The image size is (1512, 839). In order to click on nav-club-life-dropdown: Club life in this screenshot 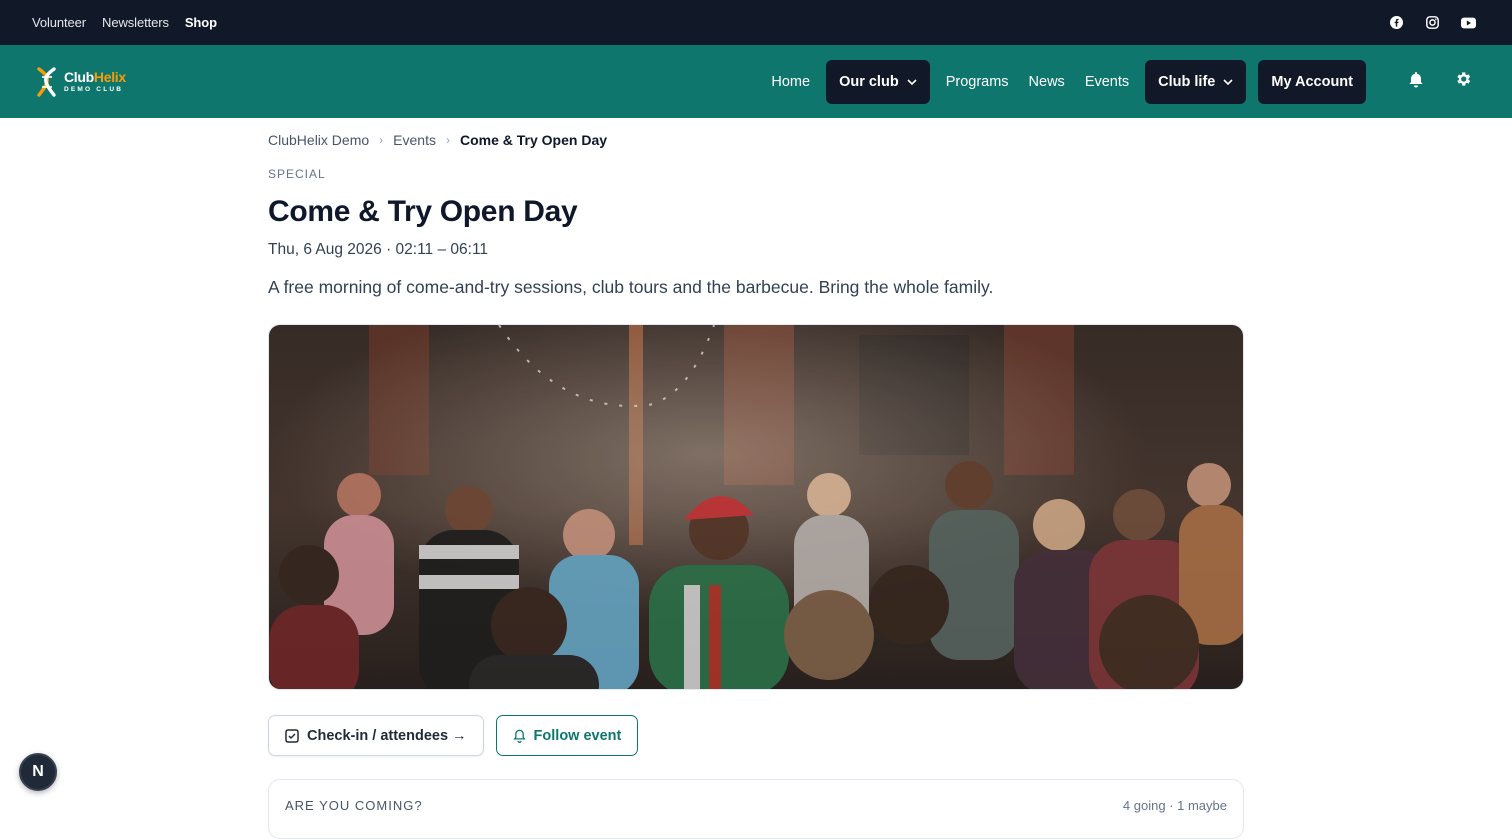, I will do `click(1196, 81)`.